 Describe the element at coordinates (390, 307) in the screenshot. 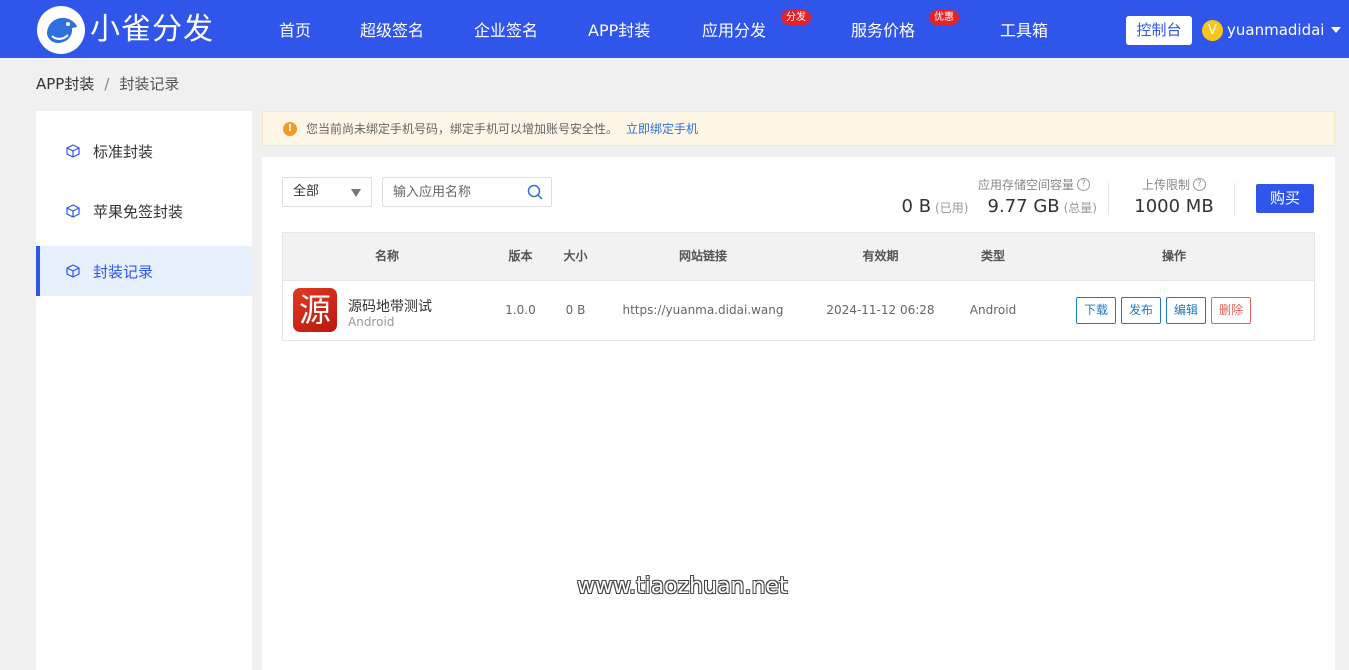

I see `app-name: 源码地带测试` at that location.